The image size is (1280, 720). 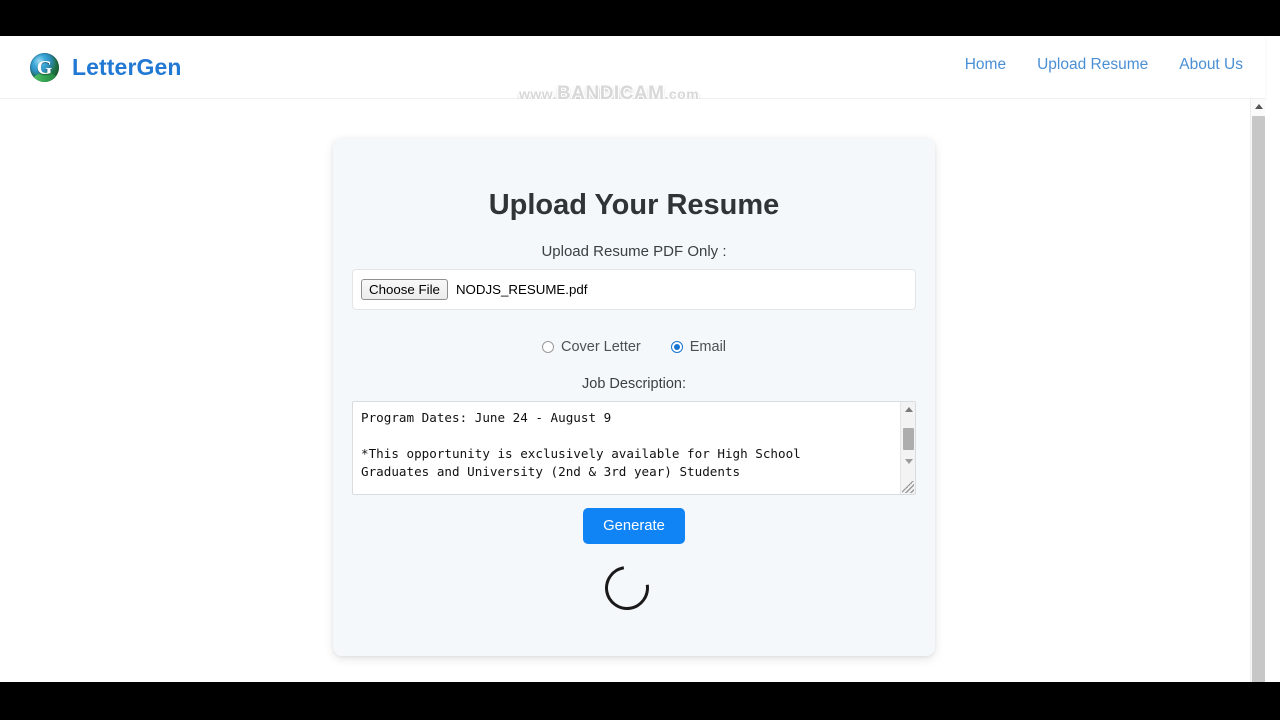 I want to click on nav-link-upload-resume: Upload Resume, so click(x=1092, y=65).